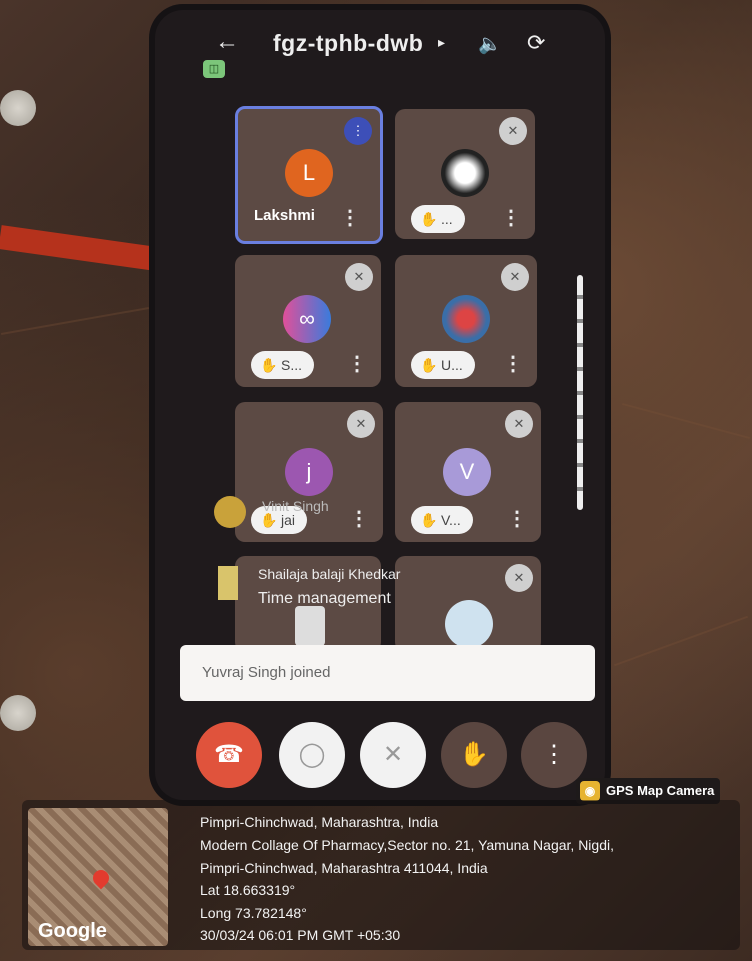  What do you see at coordinates (348, 43) in the screenshot?
I see `meeting-code: fgz-tphb-dwb` at bounding box center [348, 43].